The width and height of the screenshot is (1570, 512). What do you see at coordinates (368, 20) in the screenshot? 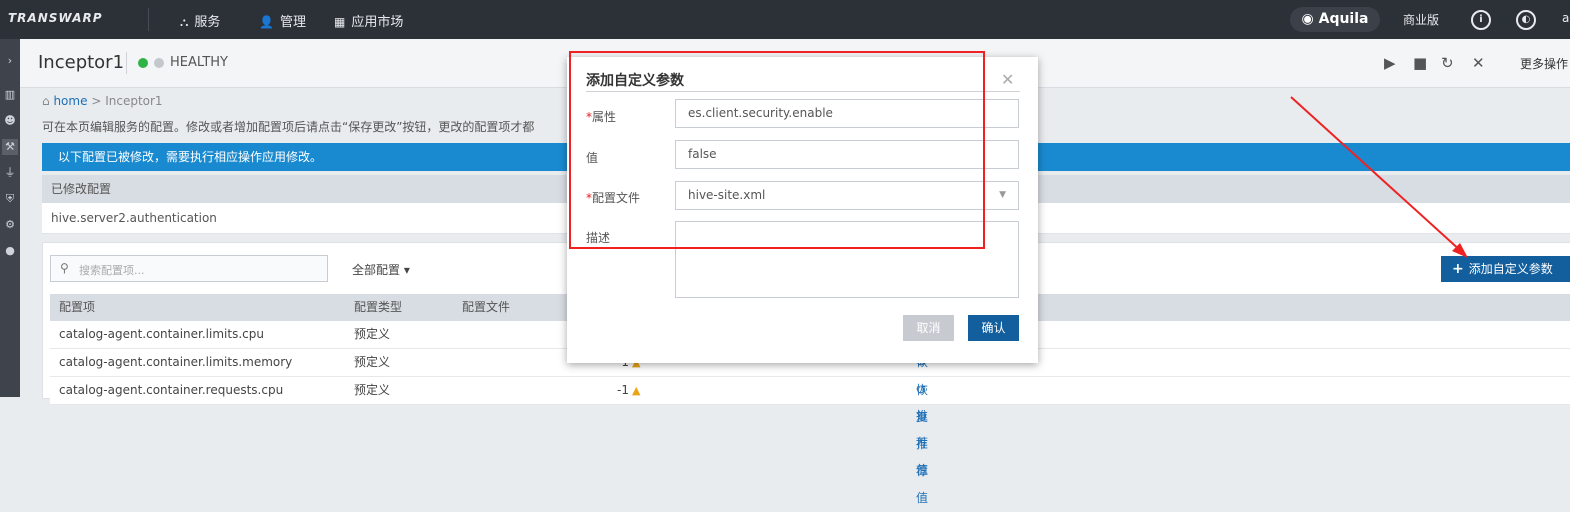
I see `nav-app-market: ▦ 应用市场` at bounding box center [368, 20].